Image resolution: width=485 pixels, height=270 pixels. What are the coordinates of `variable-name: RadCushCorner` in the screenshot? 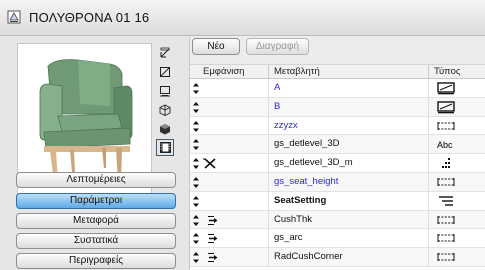 It's located at (308, 257).